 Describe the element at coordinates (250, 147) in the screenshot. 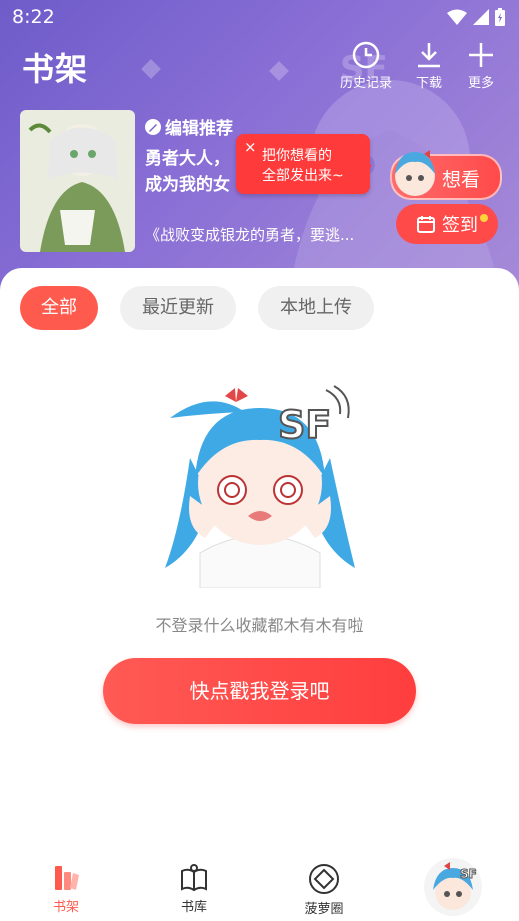

I see `close-icon: ×` at that location.